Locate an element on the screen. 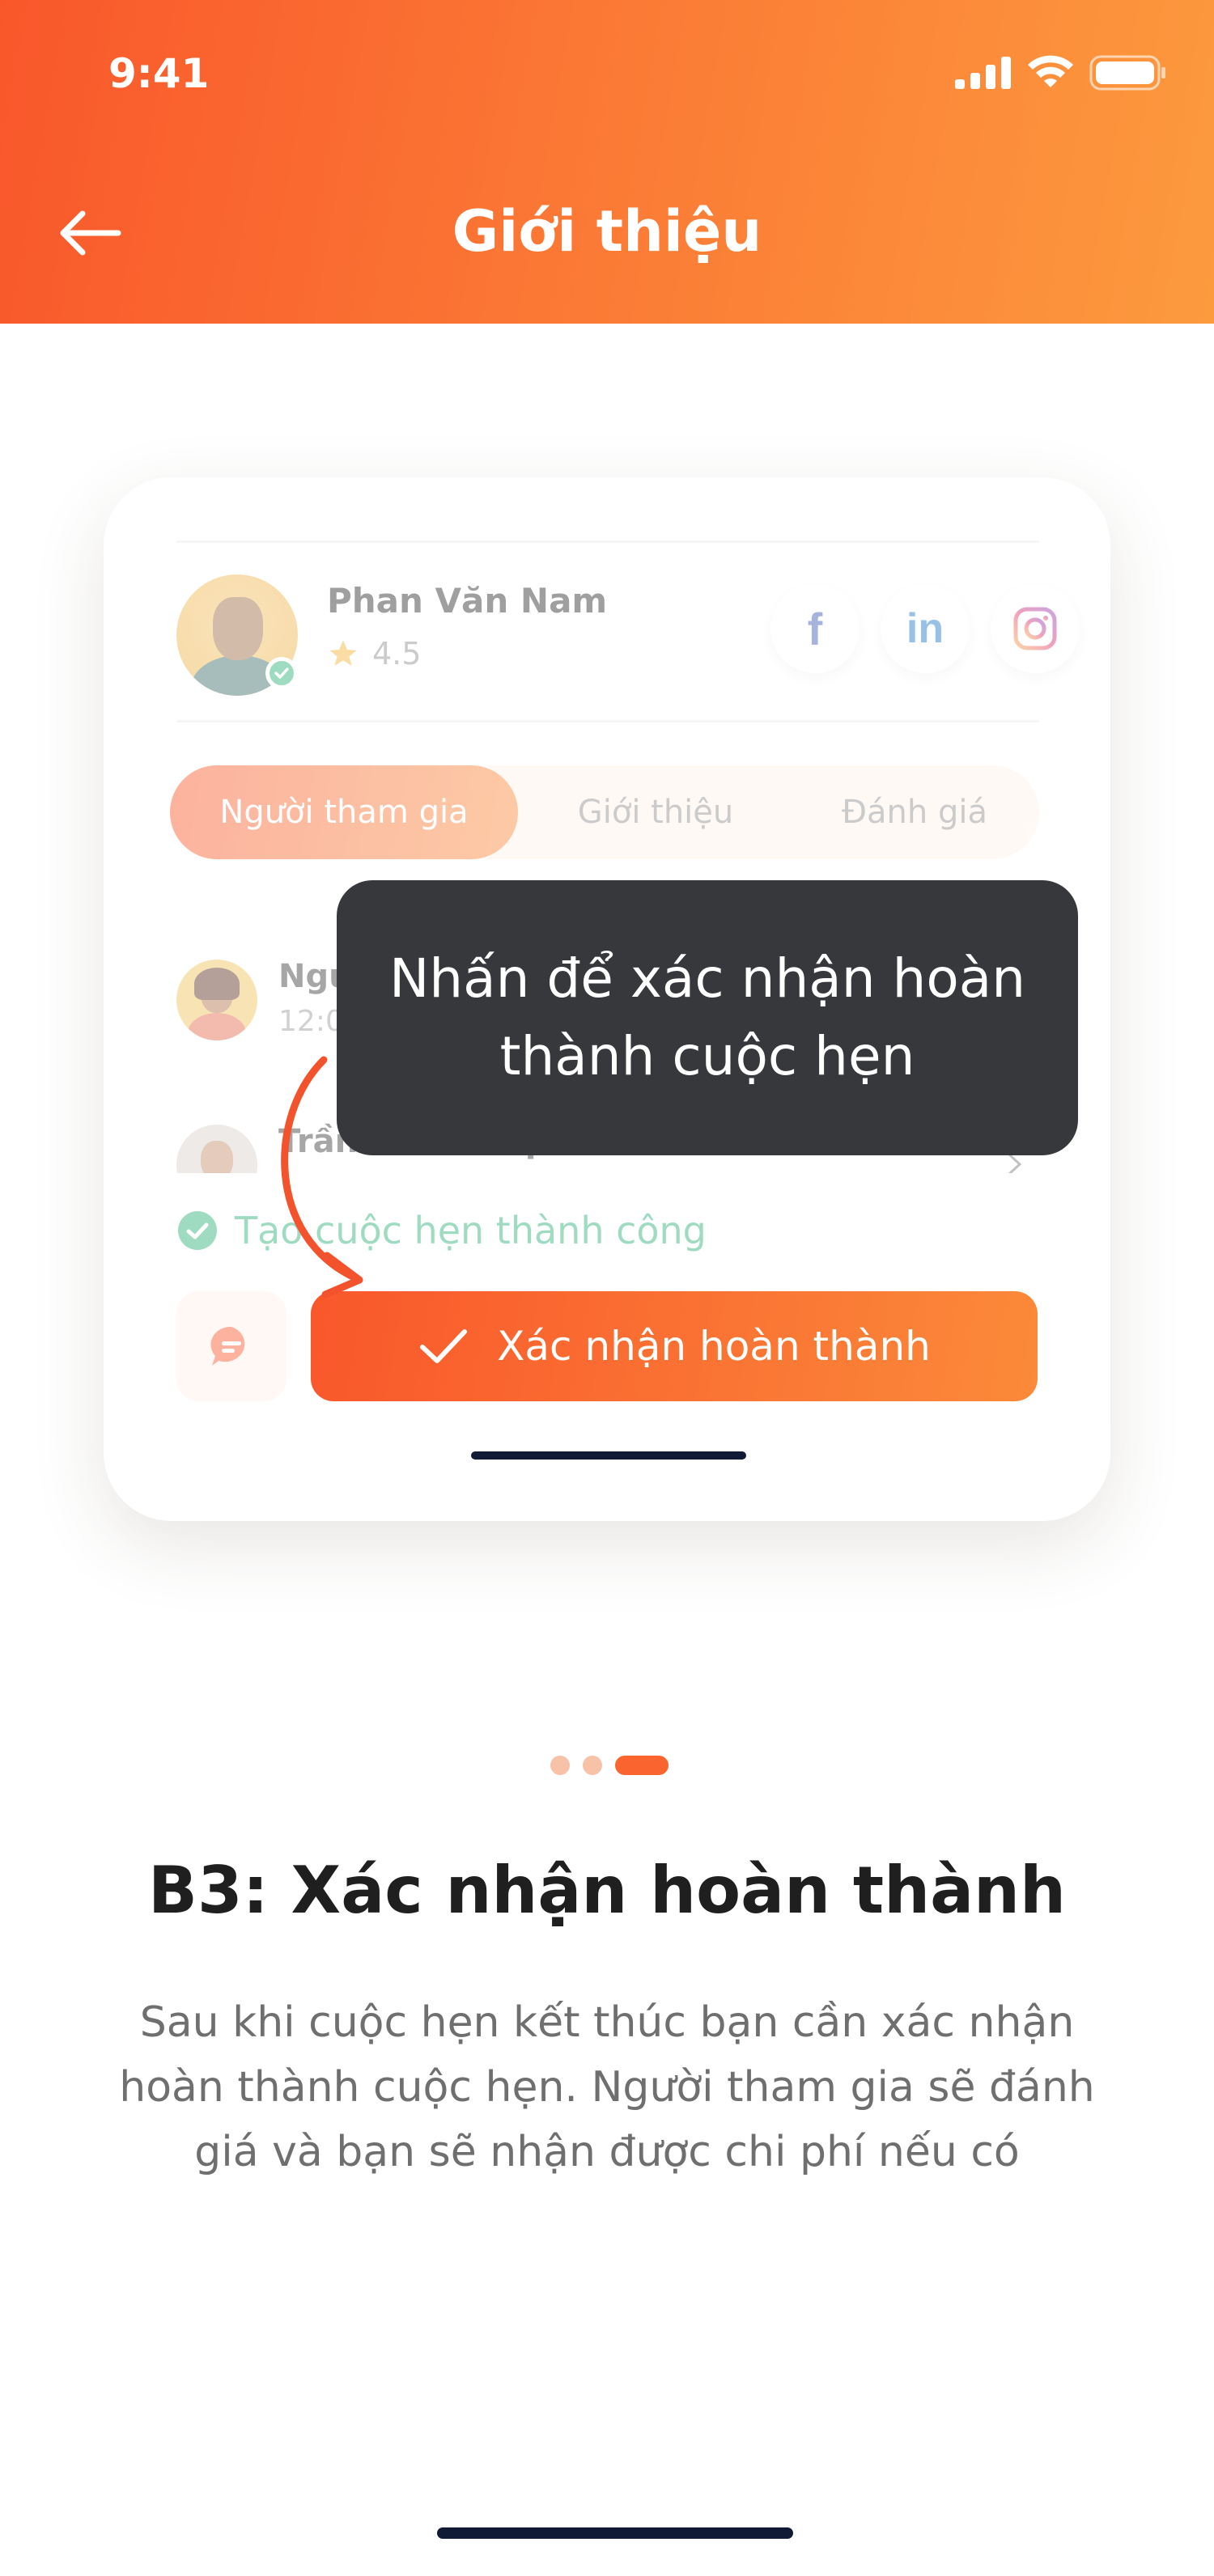  page-title: Giới thiệu is located at coordinates (607, 231).